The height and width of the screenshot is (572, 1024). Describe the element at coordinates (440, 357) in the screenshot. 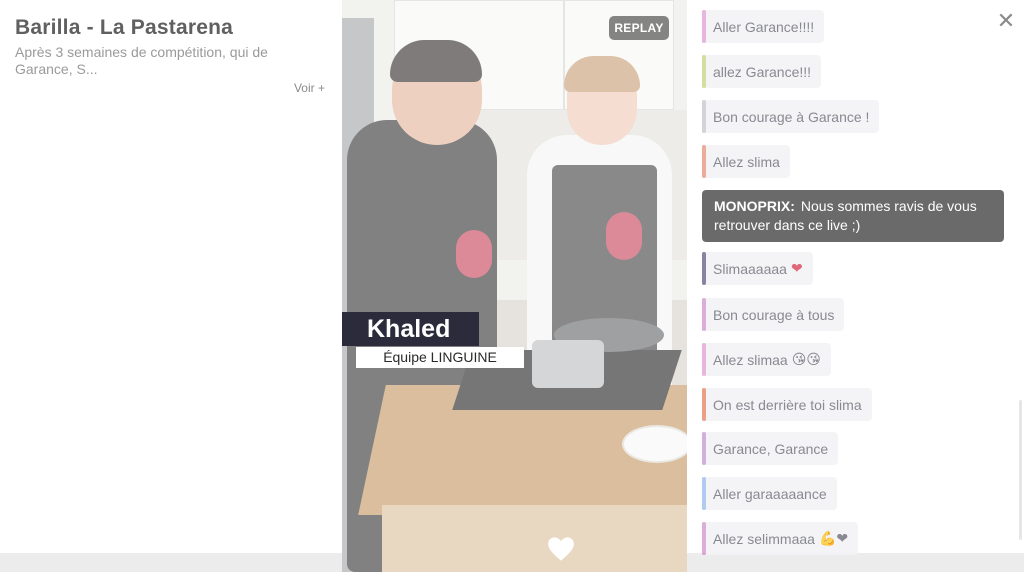

I see `speaker-team: Équipe LINGUINE` at that location.